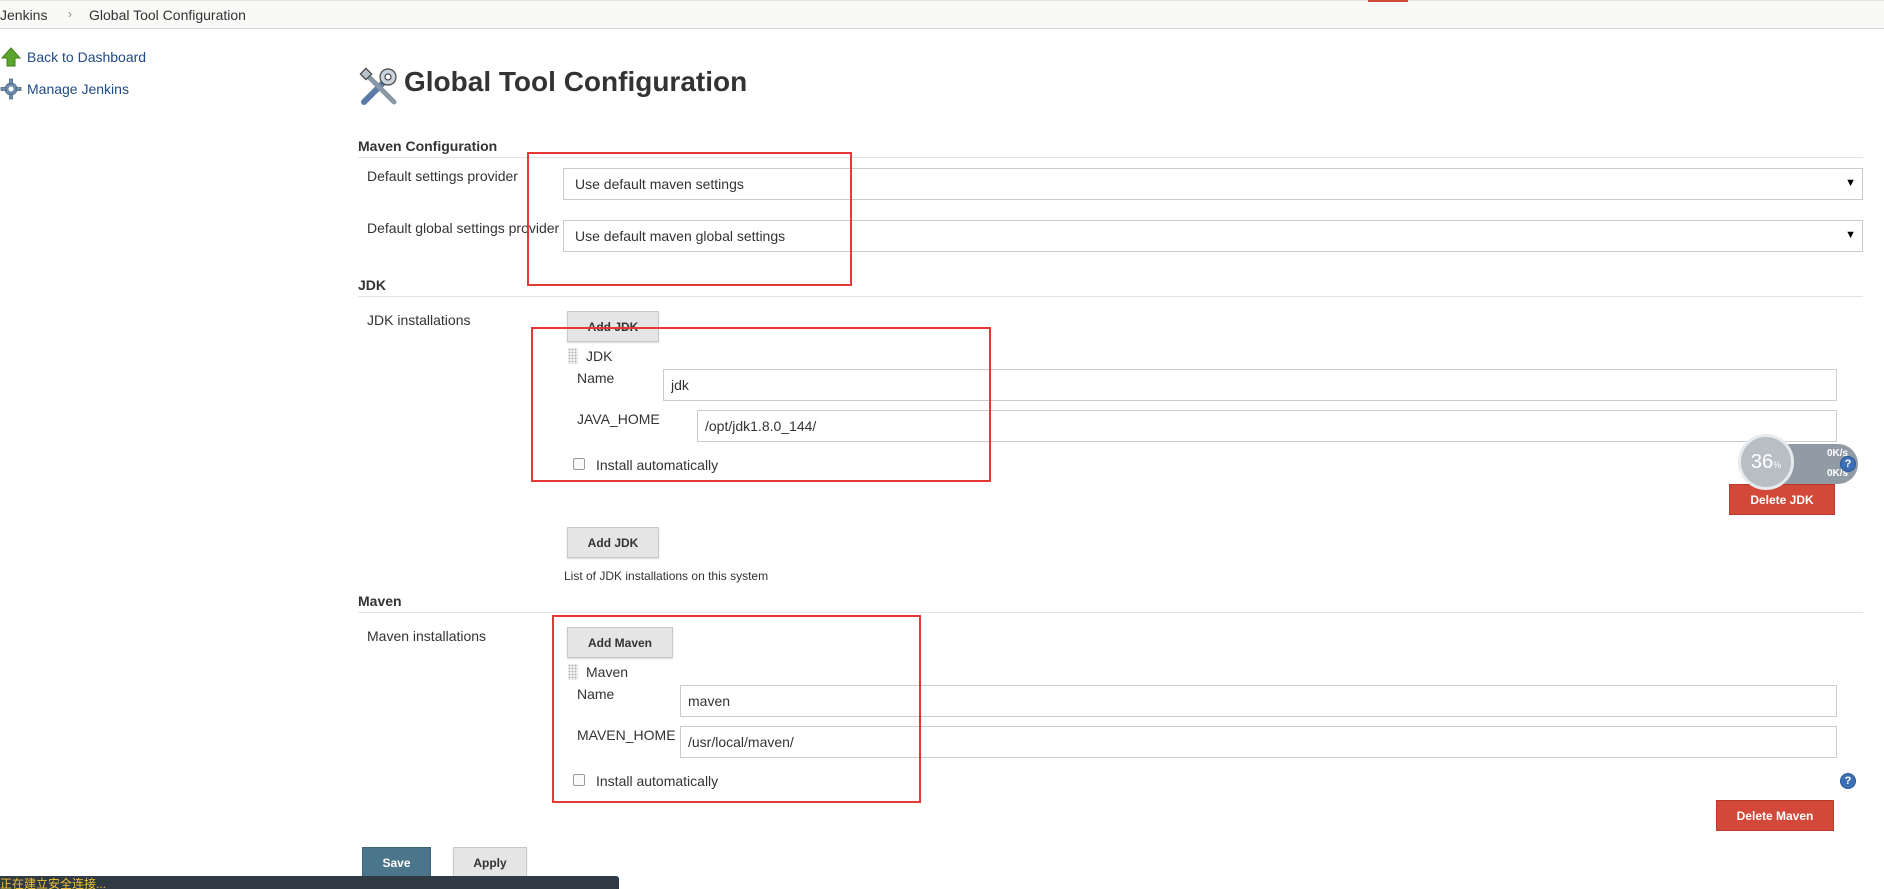 The height and width of the screenshot is (889, 1884). What do you see at coordinates (1762, 461) in the screenshot?
I see `speed-percent: 36` at bounding box center [1762, 461].